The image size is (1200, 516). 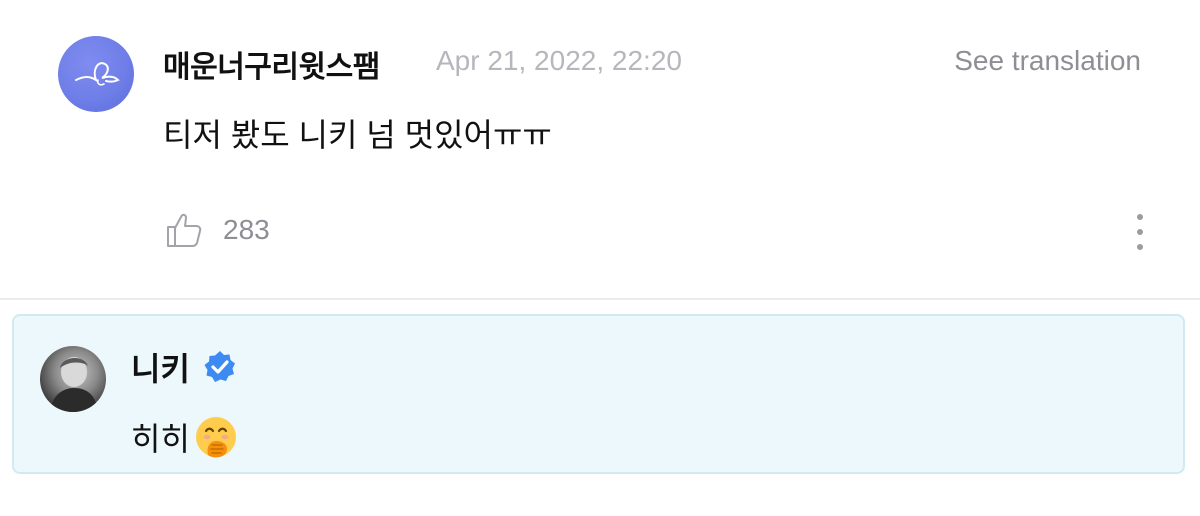 I want to click on comment-timestamp: Apr 21, 2022, 22:20, so click(x=559, y=60).